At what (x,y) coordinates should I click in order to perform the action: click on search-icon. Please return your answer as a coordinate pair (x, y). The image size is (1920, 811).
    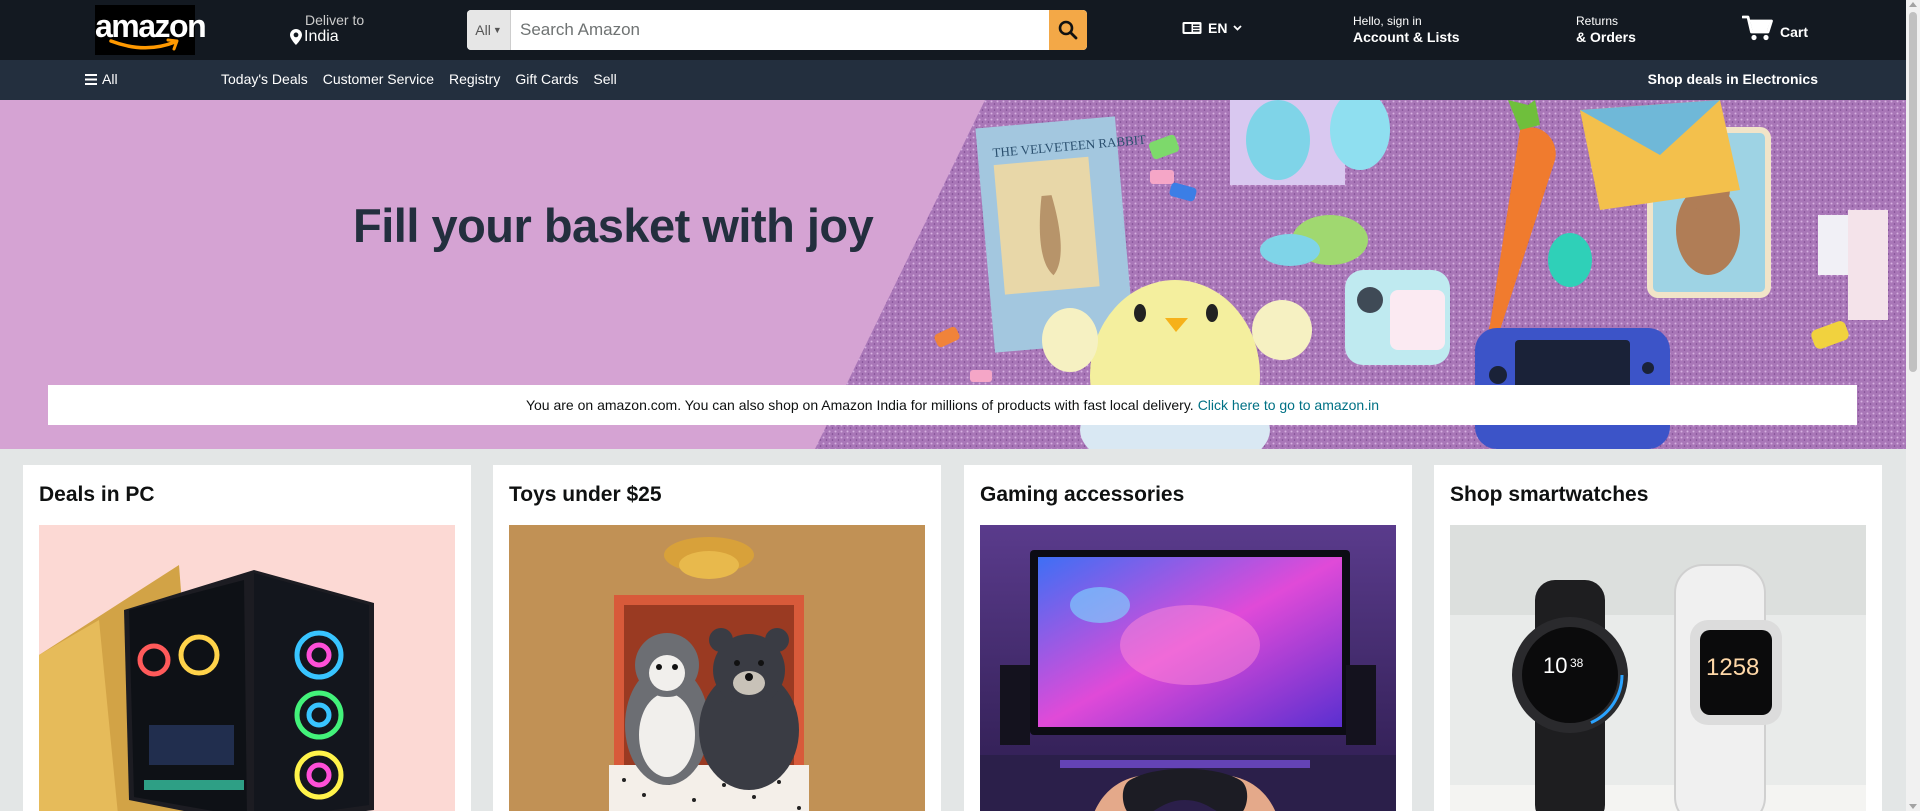
    Looking at the image, I should click on (1068, 30).